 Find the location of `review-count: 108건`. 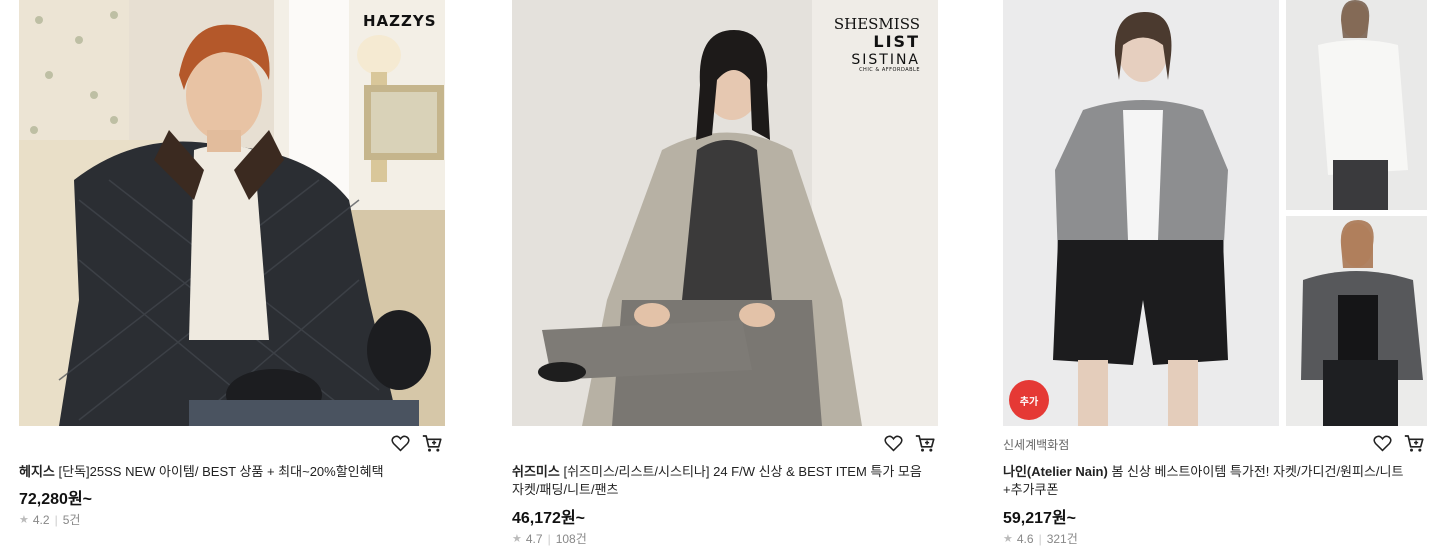

review-count: 108건 is located at coordinates (571, 539).